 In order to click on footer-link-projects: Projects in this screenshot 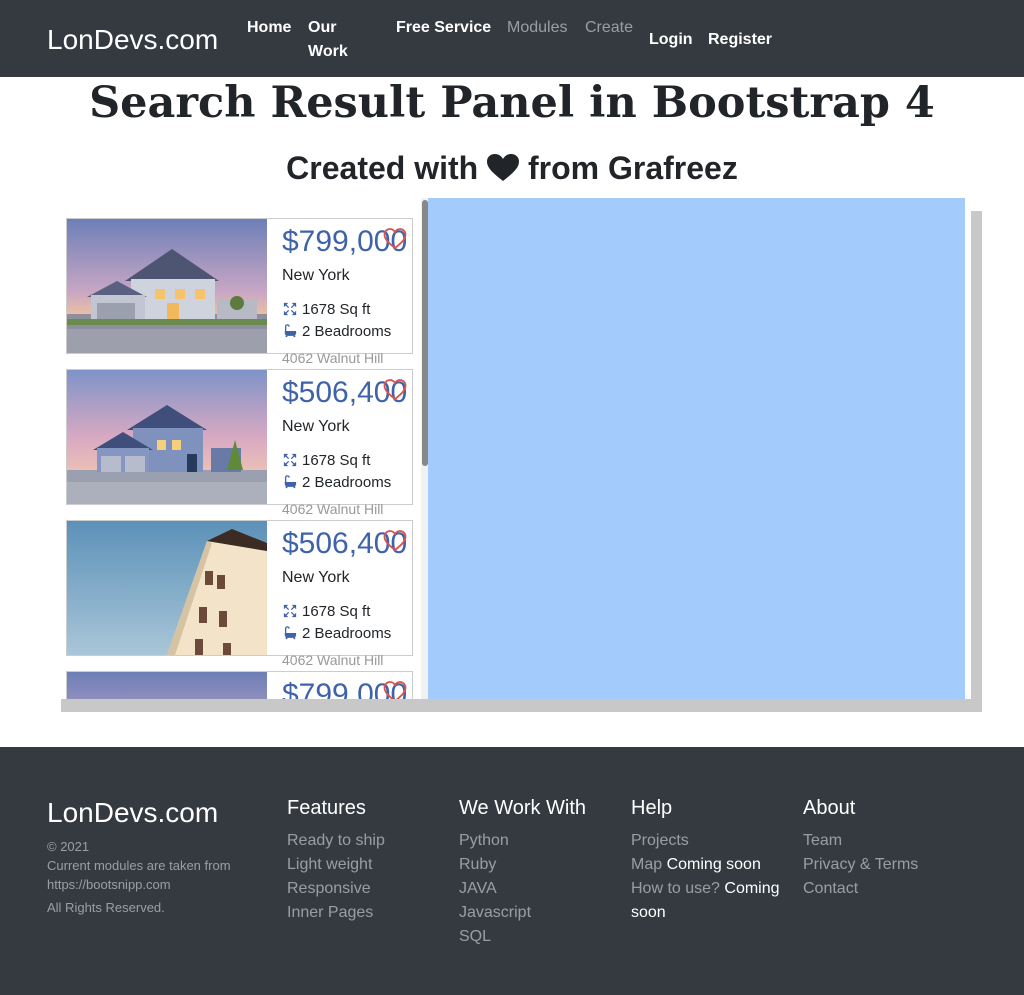, I will do `click(716, 841)`.